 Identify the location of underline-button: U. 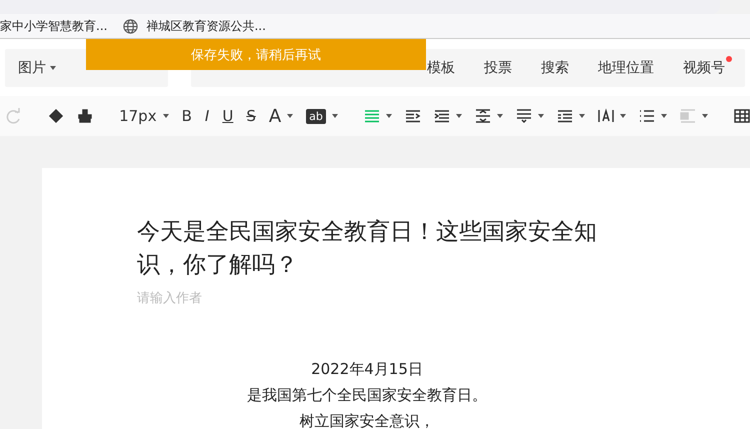
(228, 116).